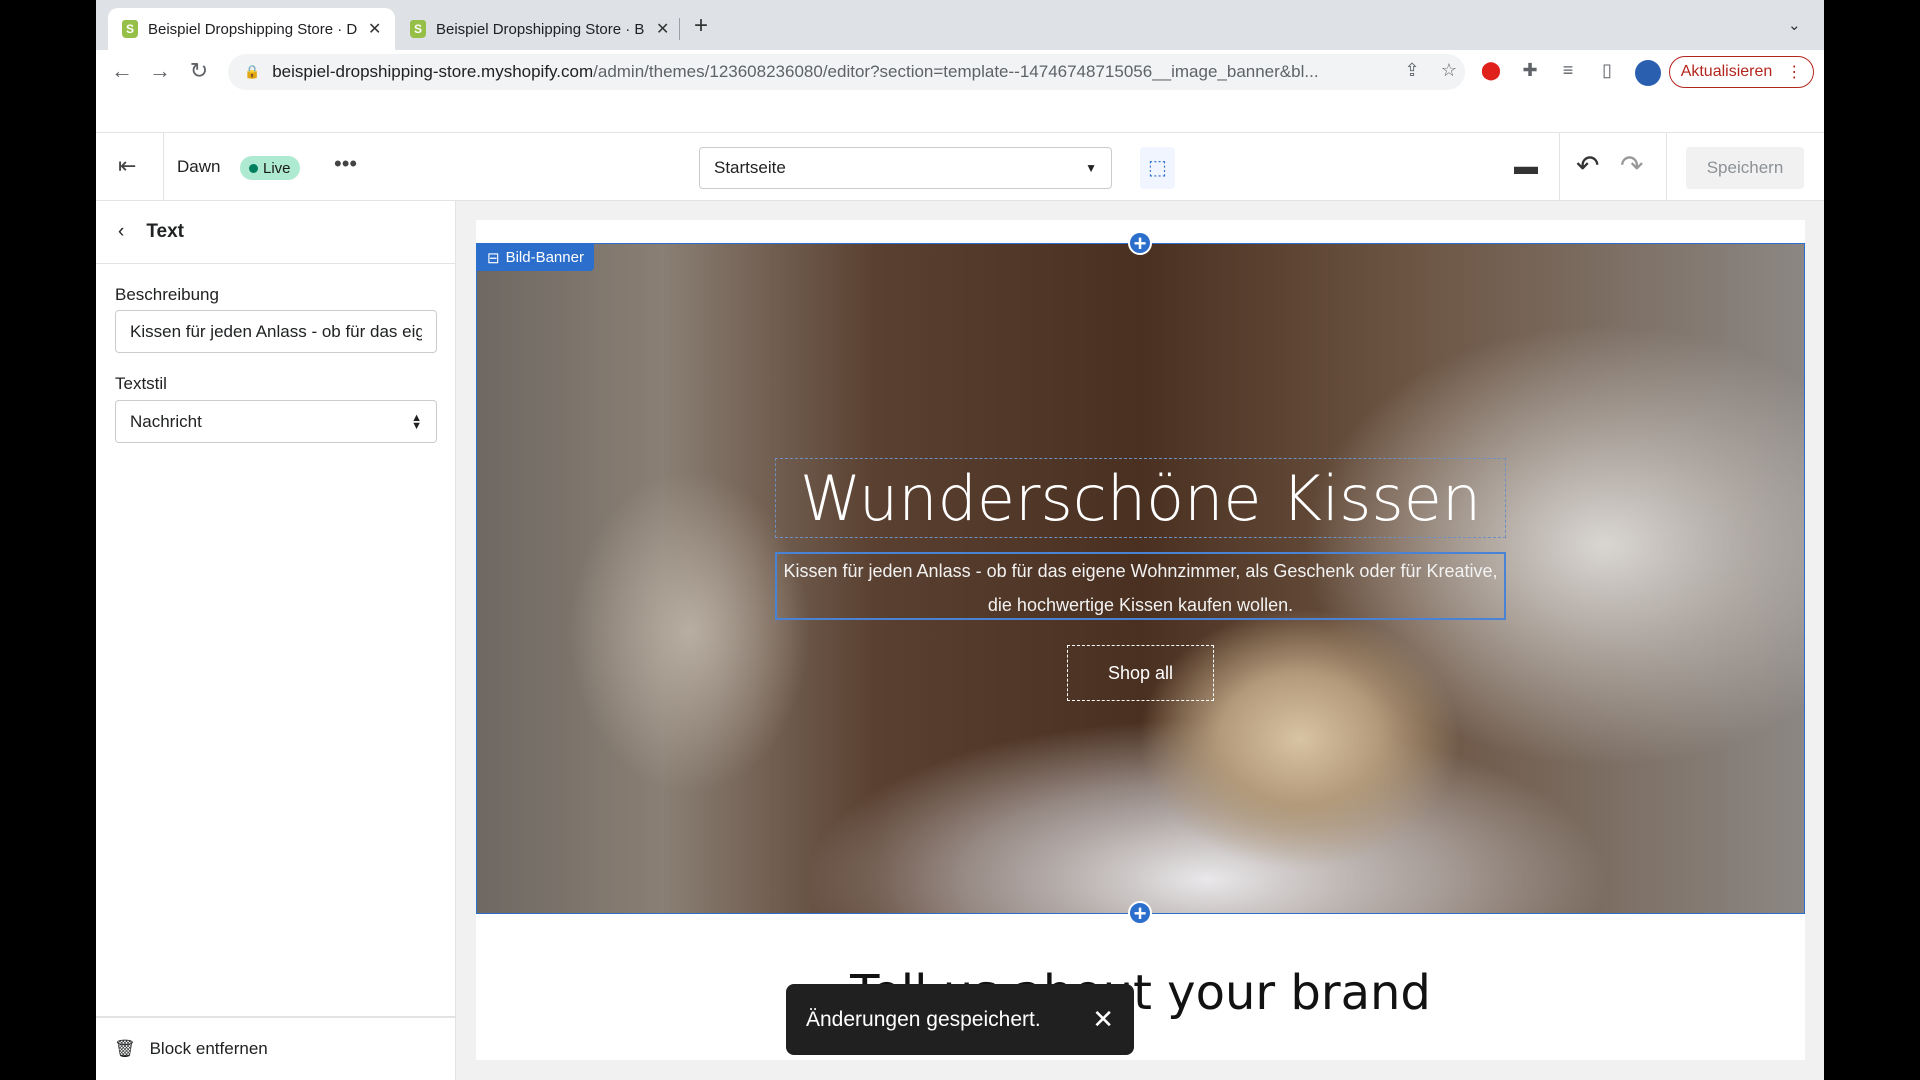 The height and width of the screenshot is (1080, 1920). I want to click on textstyle-label: Textstil, so click(141, 383).